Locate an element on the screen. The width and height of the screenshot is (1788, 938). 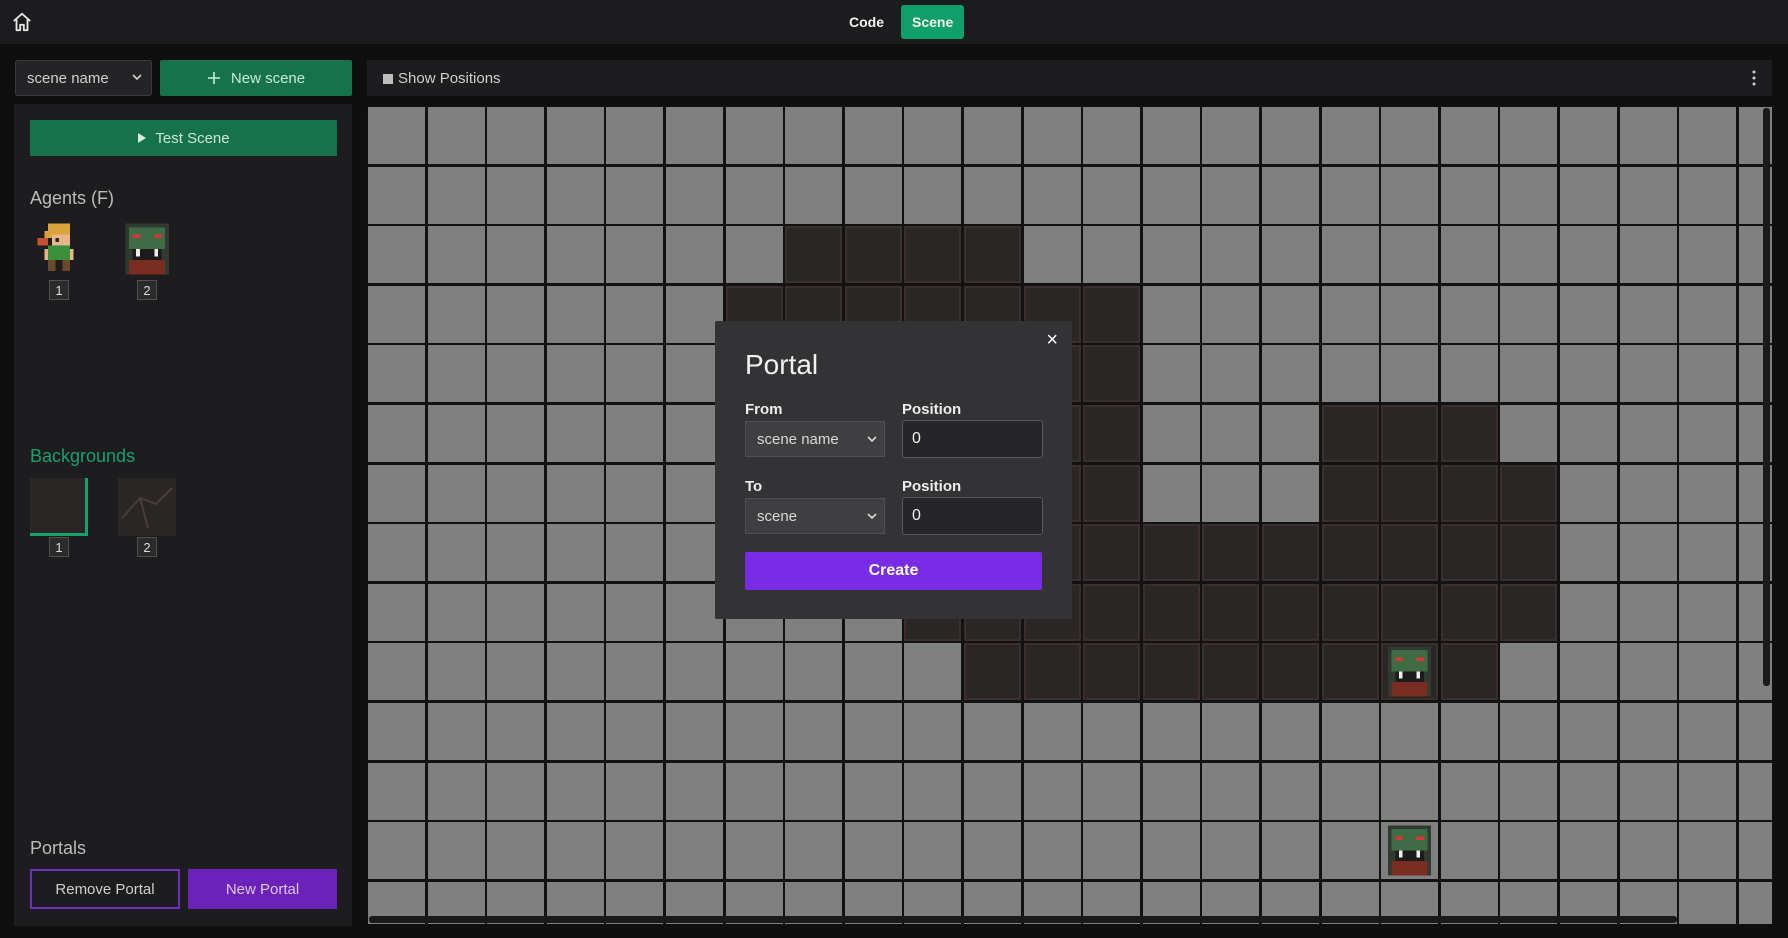
background-1-tile is located at coordinates (59, 507).